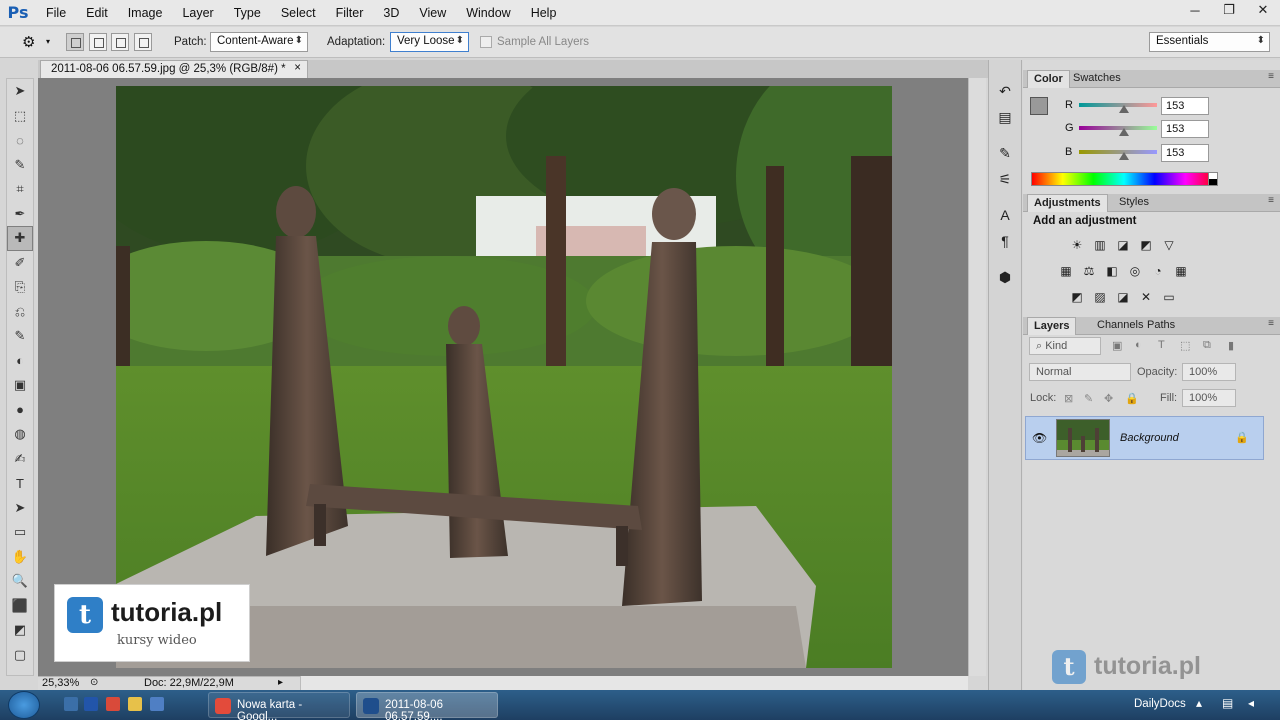 This screenshot has width=1280, height=720. Describe the element at coordinates (20, 385) in the screenshot. I see `blur-tool-icon: ▣` at that location.